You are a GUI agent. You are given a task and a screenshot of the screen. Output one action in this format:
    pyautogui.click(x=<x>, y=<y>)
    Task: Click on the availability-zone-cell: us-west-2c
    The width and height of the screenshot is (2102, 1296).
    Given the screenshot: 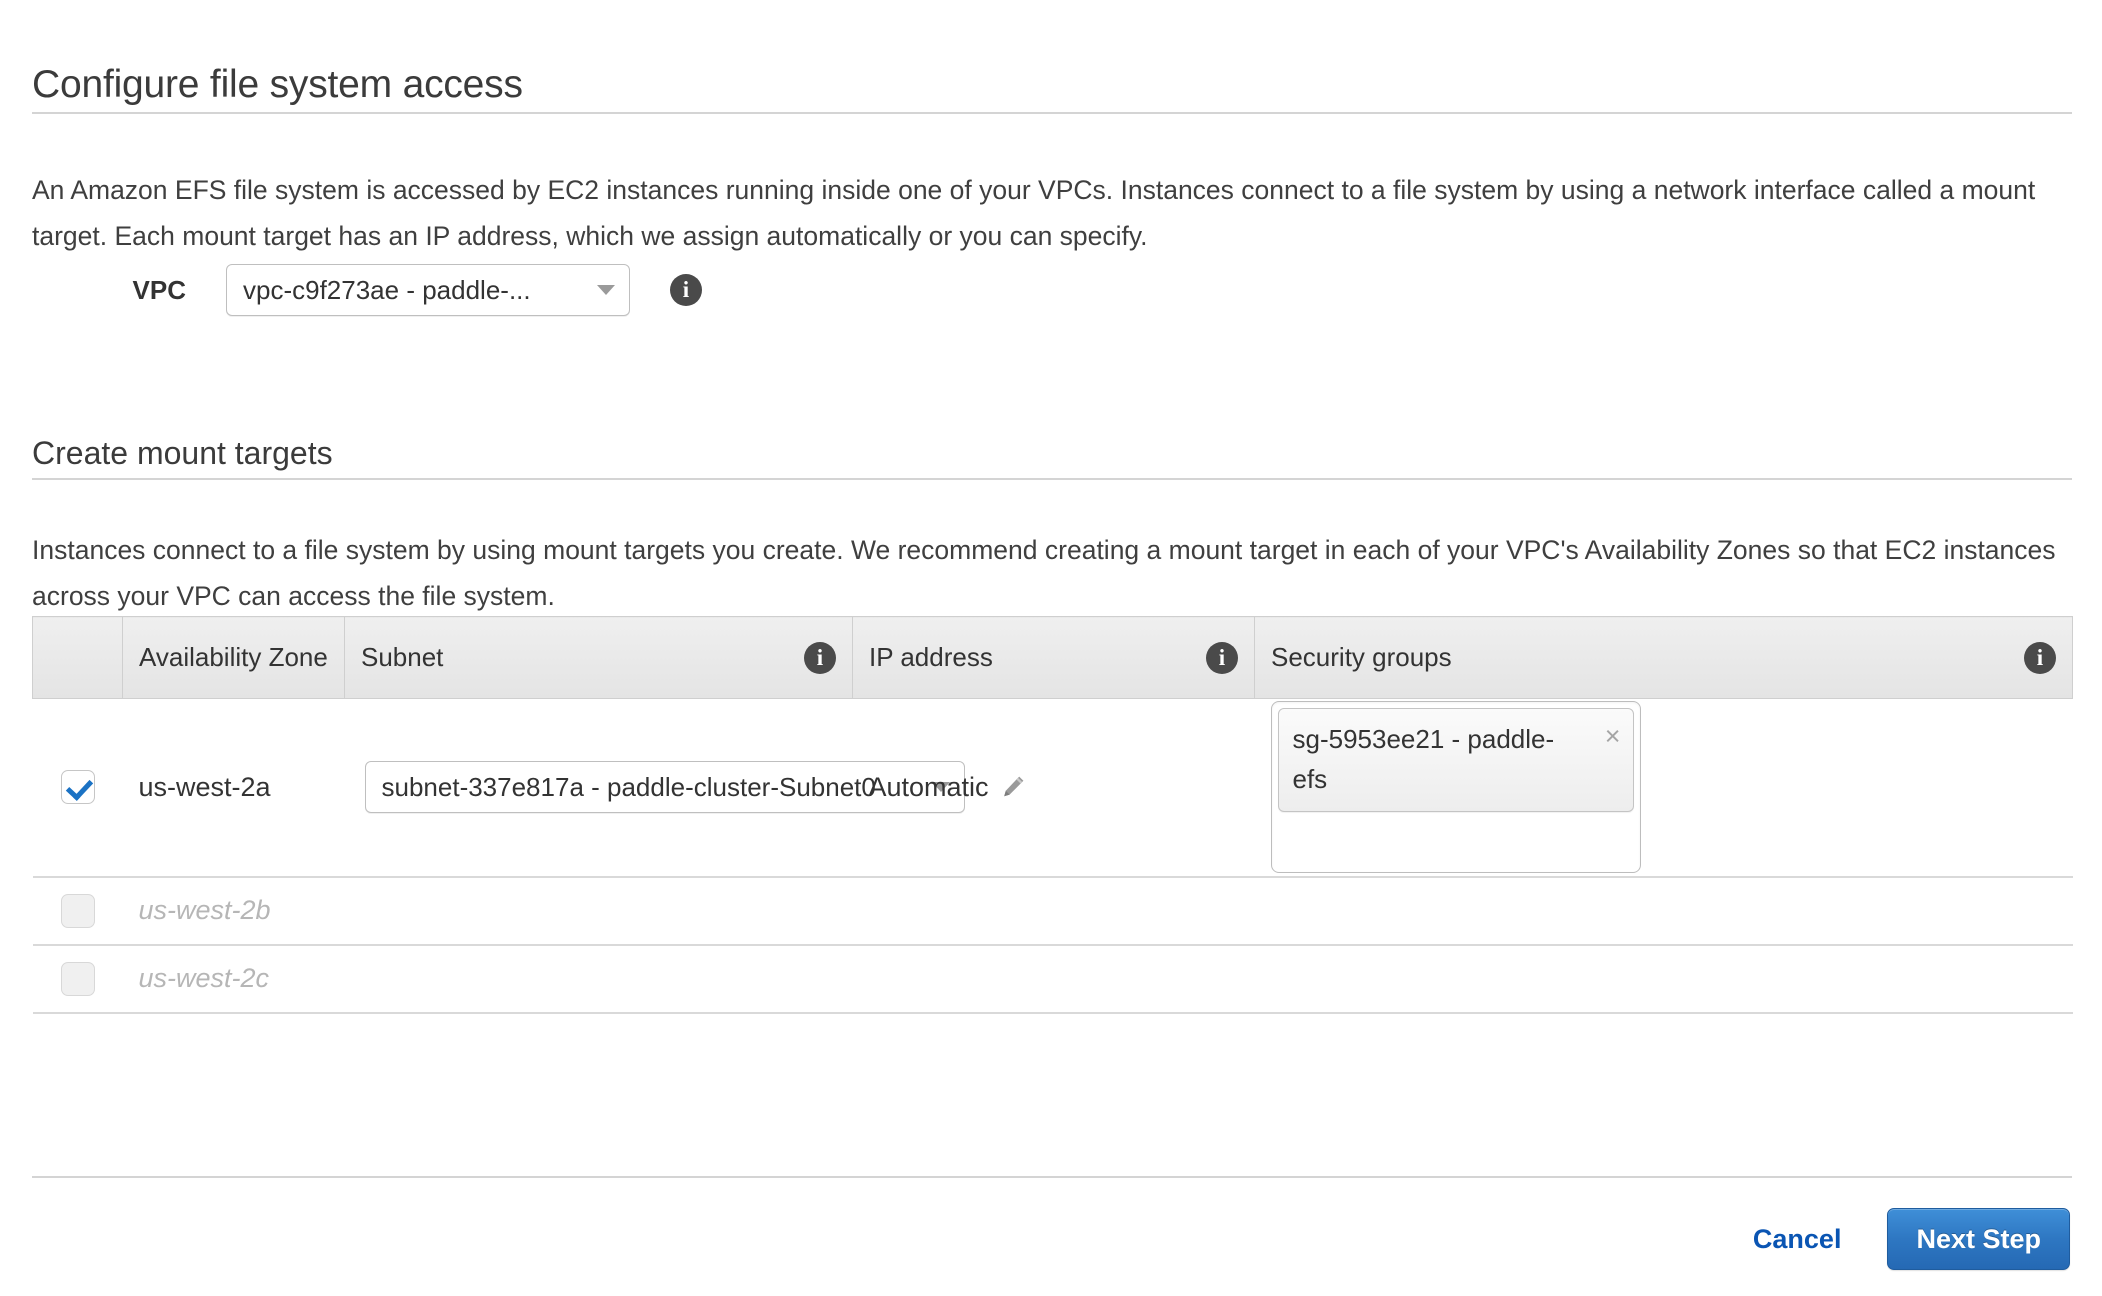 What is the action you would take?
    pyautogui.click(x=233, y=979)
    